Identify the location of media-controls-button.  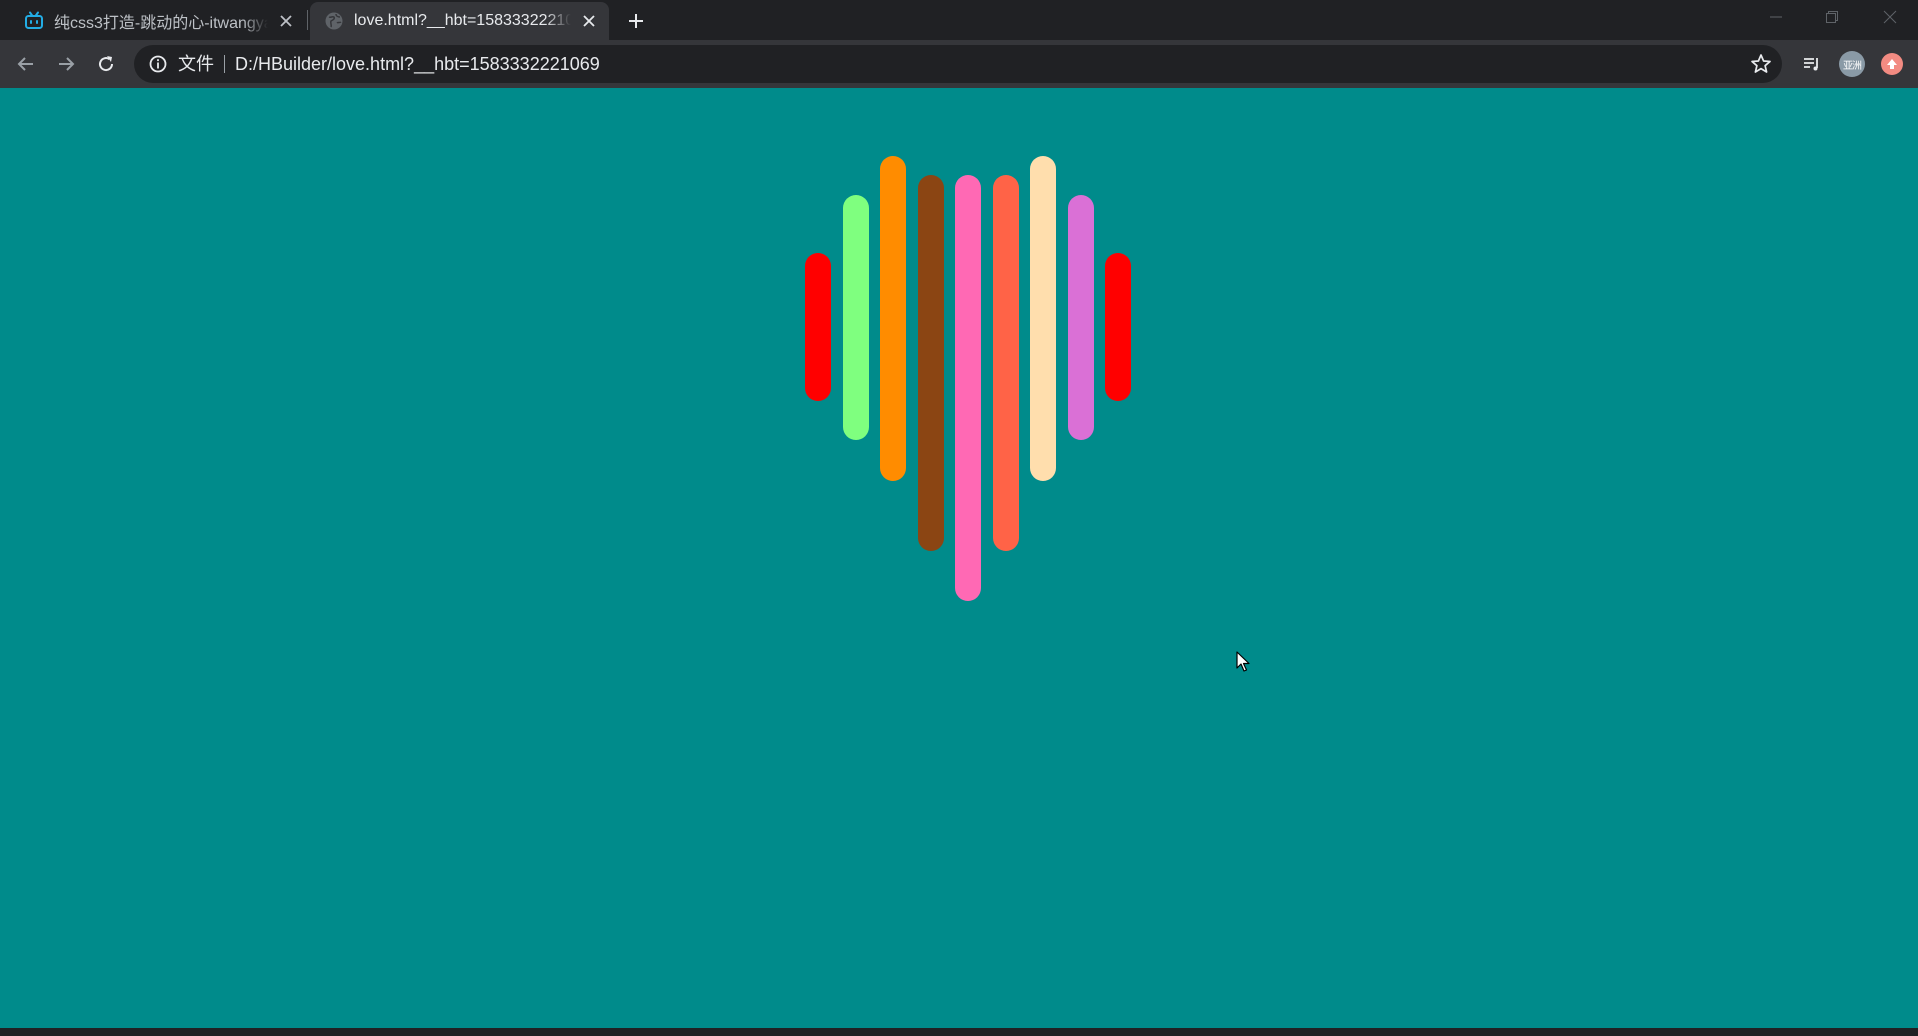
(1812, 64).